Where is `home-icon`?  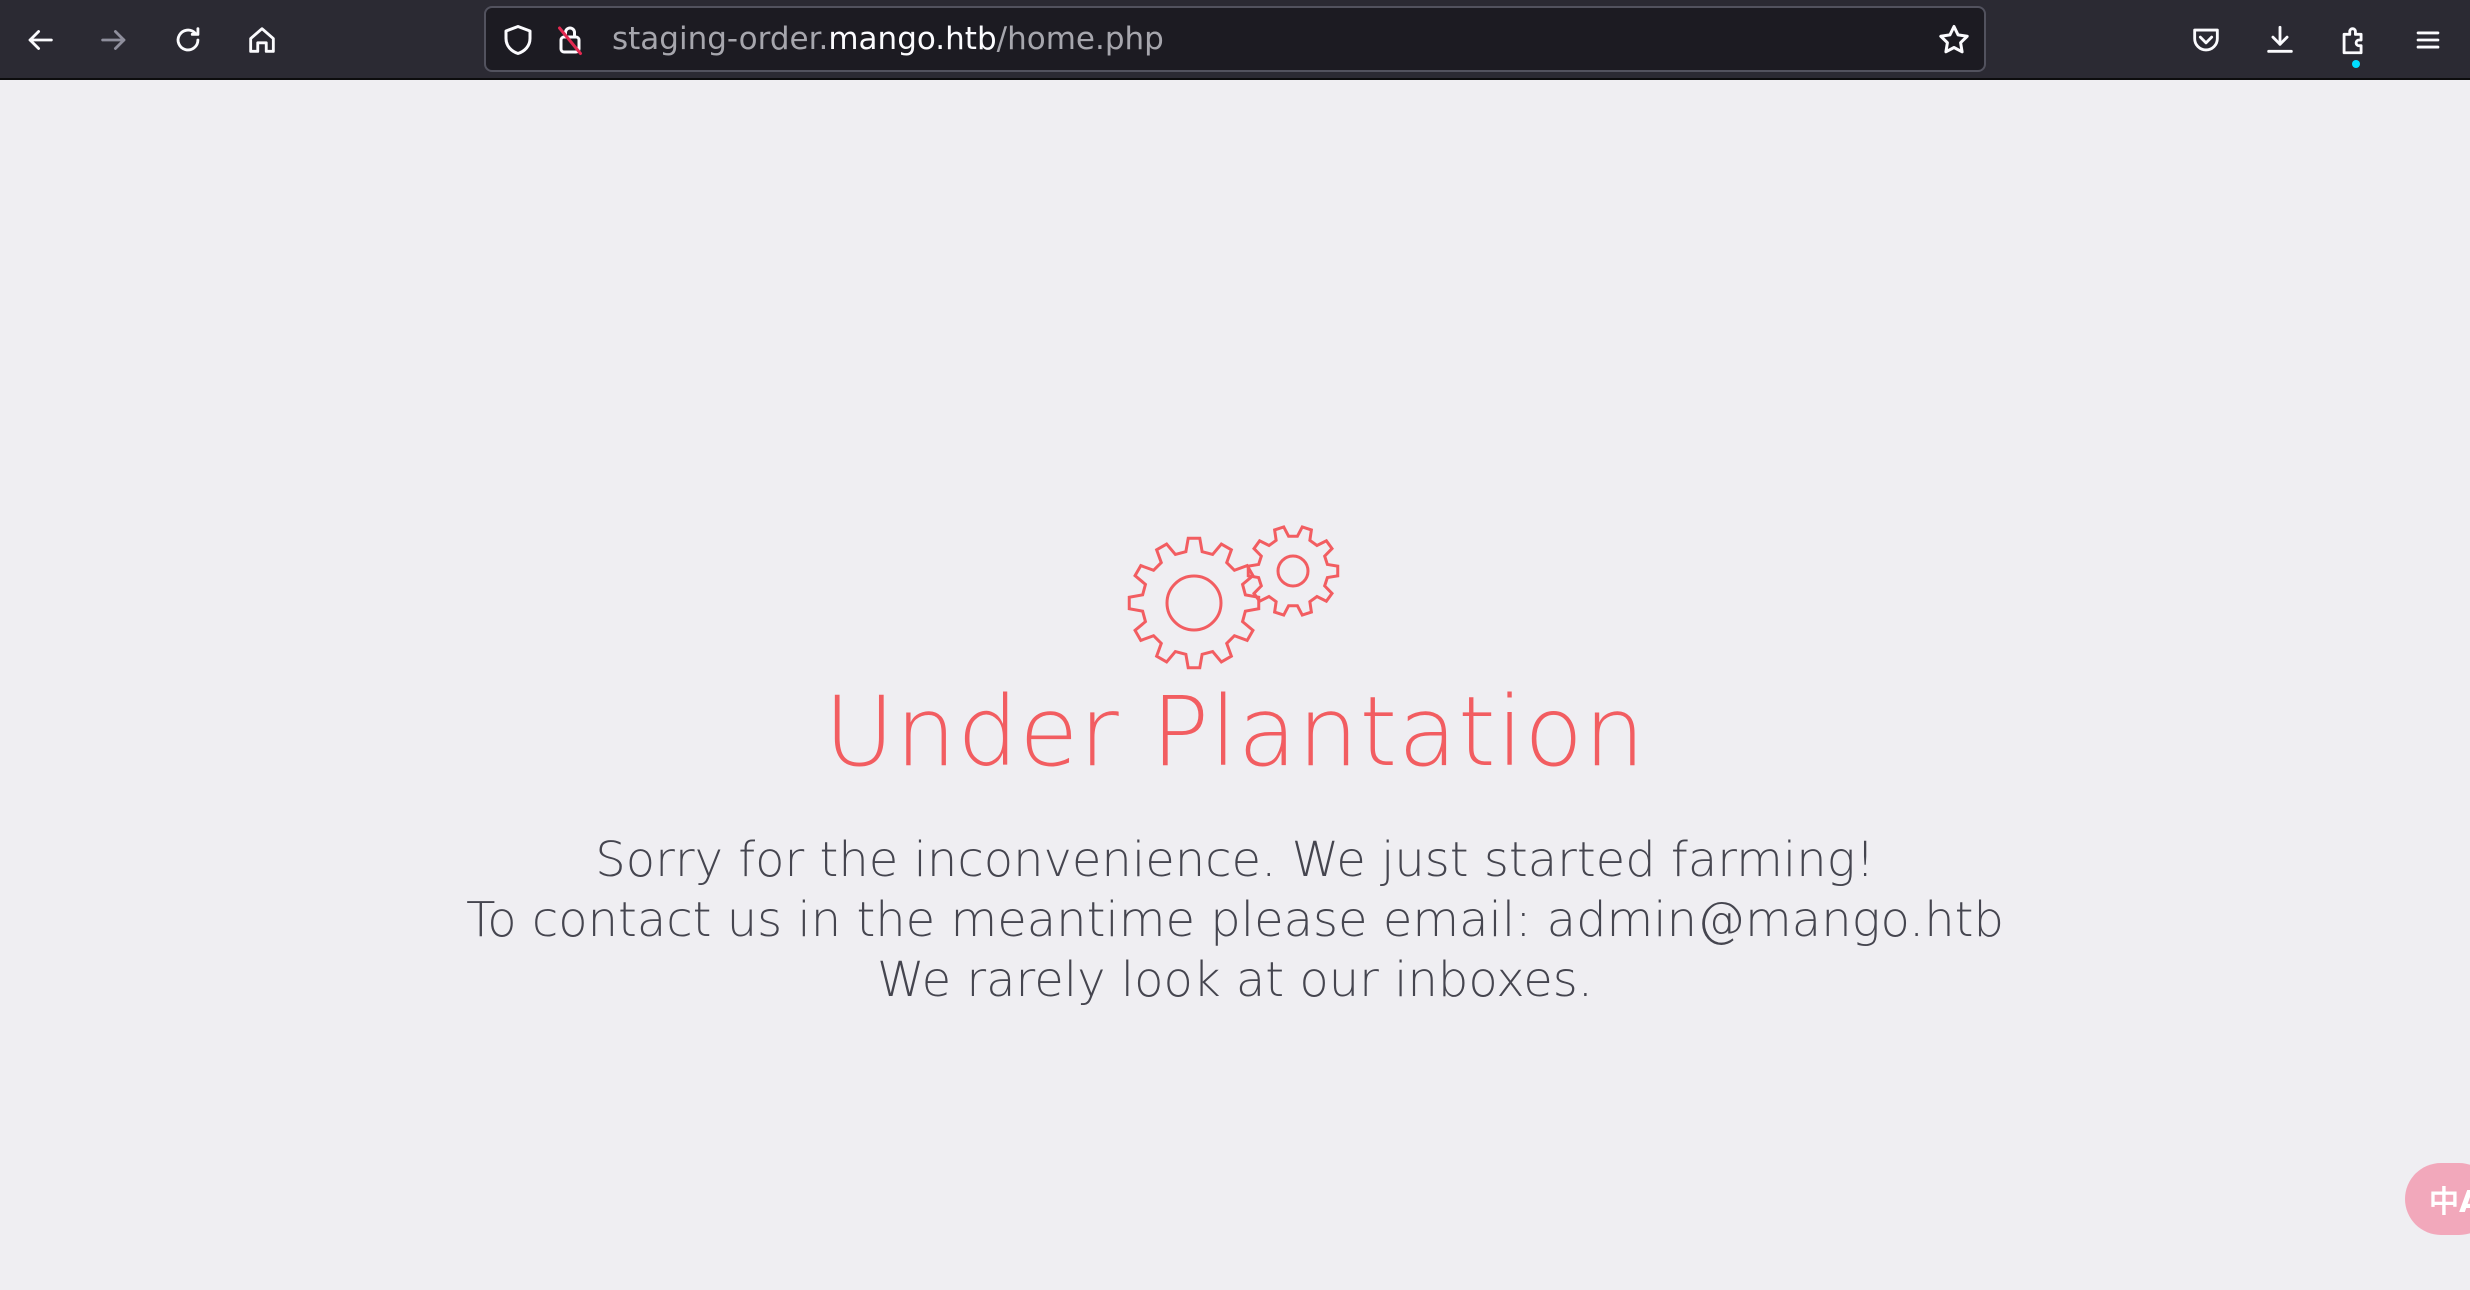
home-icon is located at coordinates (262, 40).